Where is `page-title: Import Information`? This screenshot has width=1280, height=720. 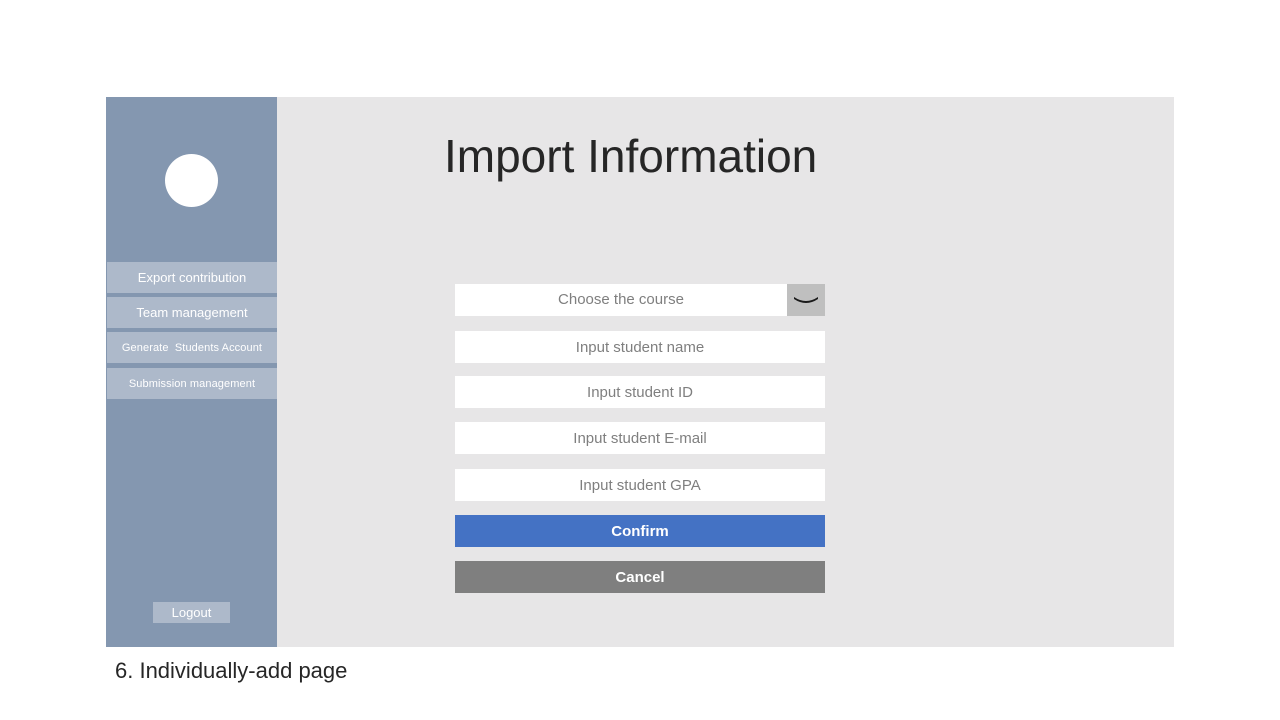 page-title: Import Information is located at coordinates (631, 156).